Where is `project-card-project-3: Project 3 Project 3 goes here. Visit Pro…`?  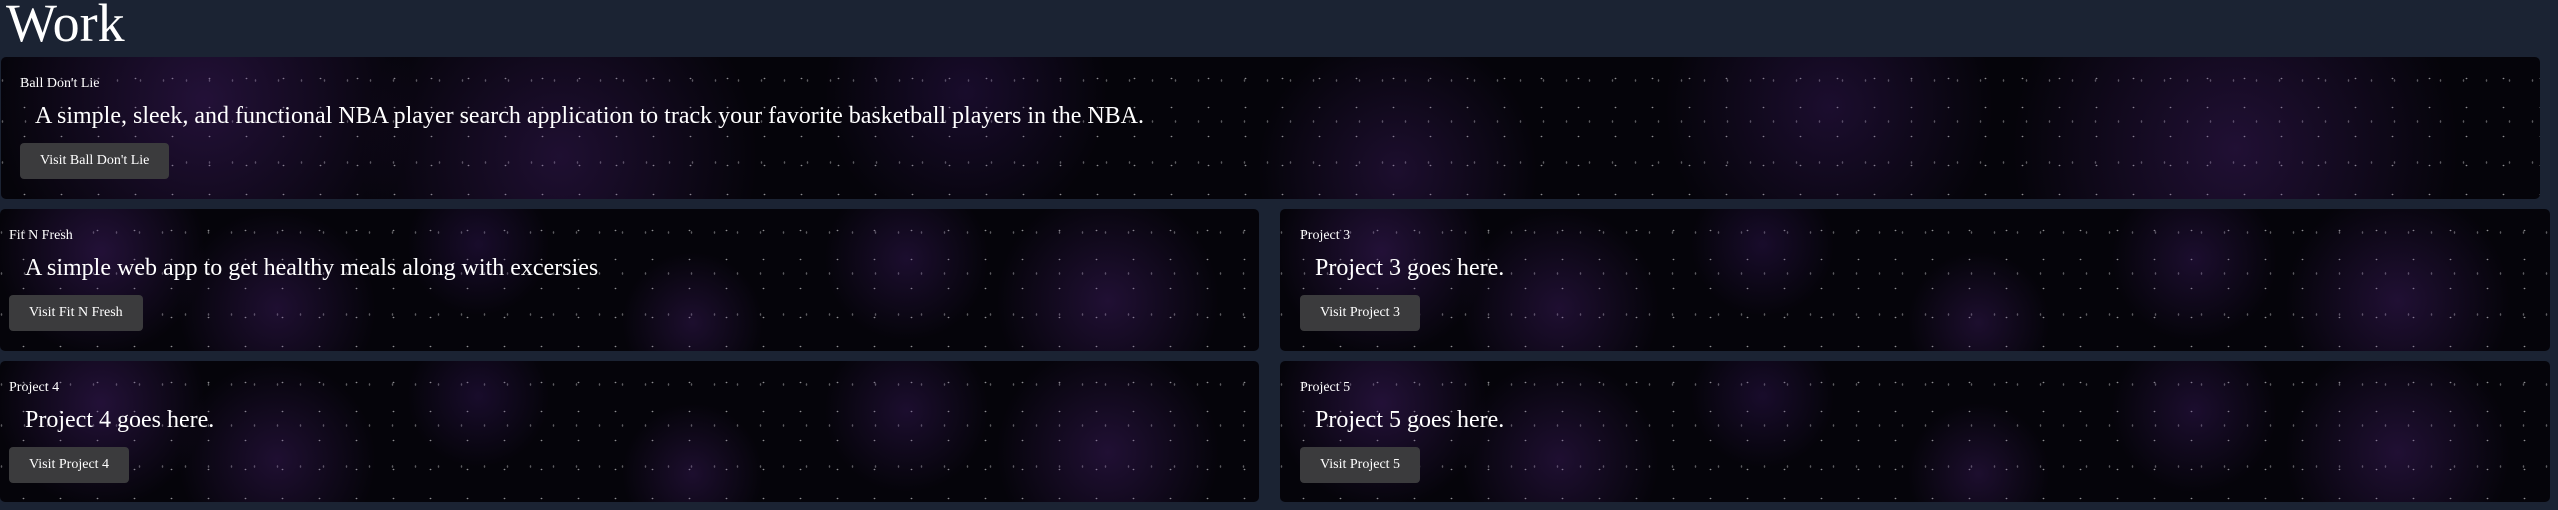
project-card-project-3: Project 3 Project 3 goes here. Visit Pro… is located at coordinates (1915, 280).